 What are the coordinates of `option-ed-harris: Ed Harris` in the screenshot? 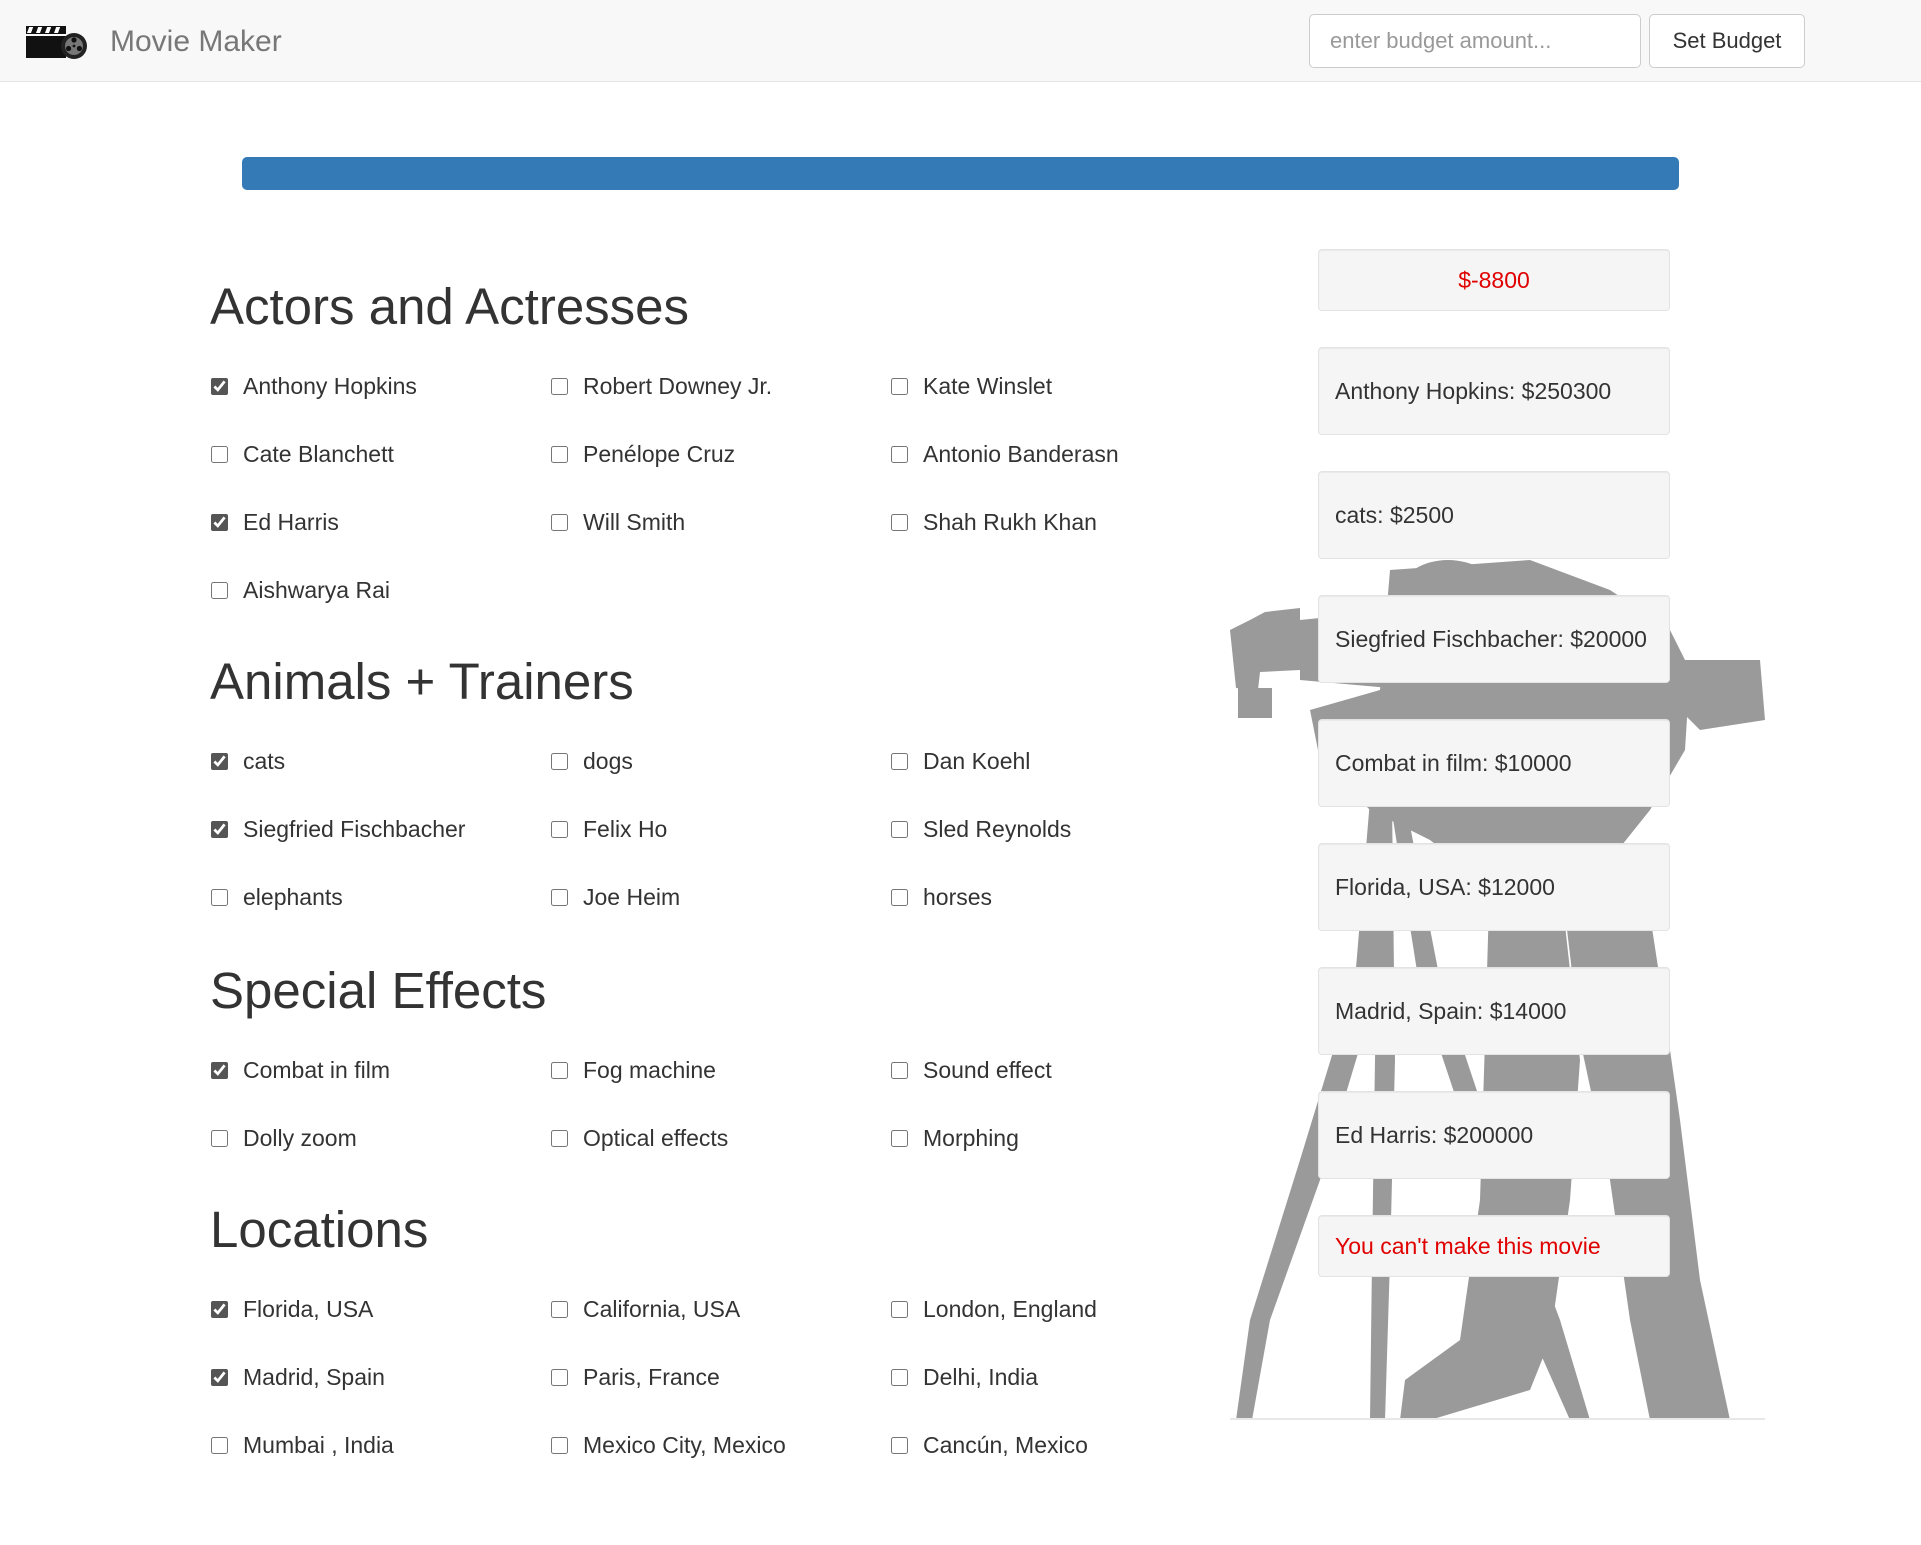 It's located at (274, 522).